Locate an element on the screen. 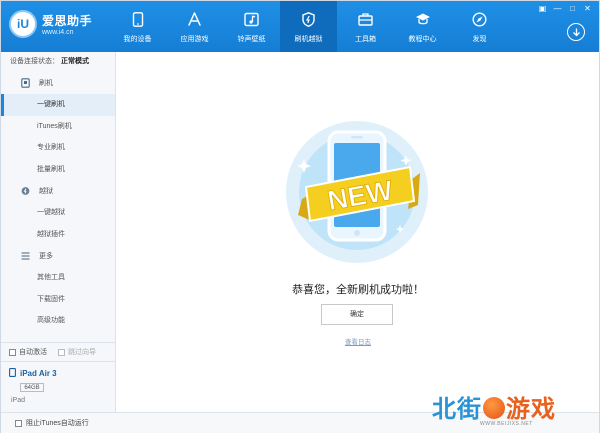 Image resolution: width=600 pixels, height=433 pixels. success-message: 恭喜您，全新刷机成功啦！ is located at coordinates (358, 290).